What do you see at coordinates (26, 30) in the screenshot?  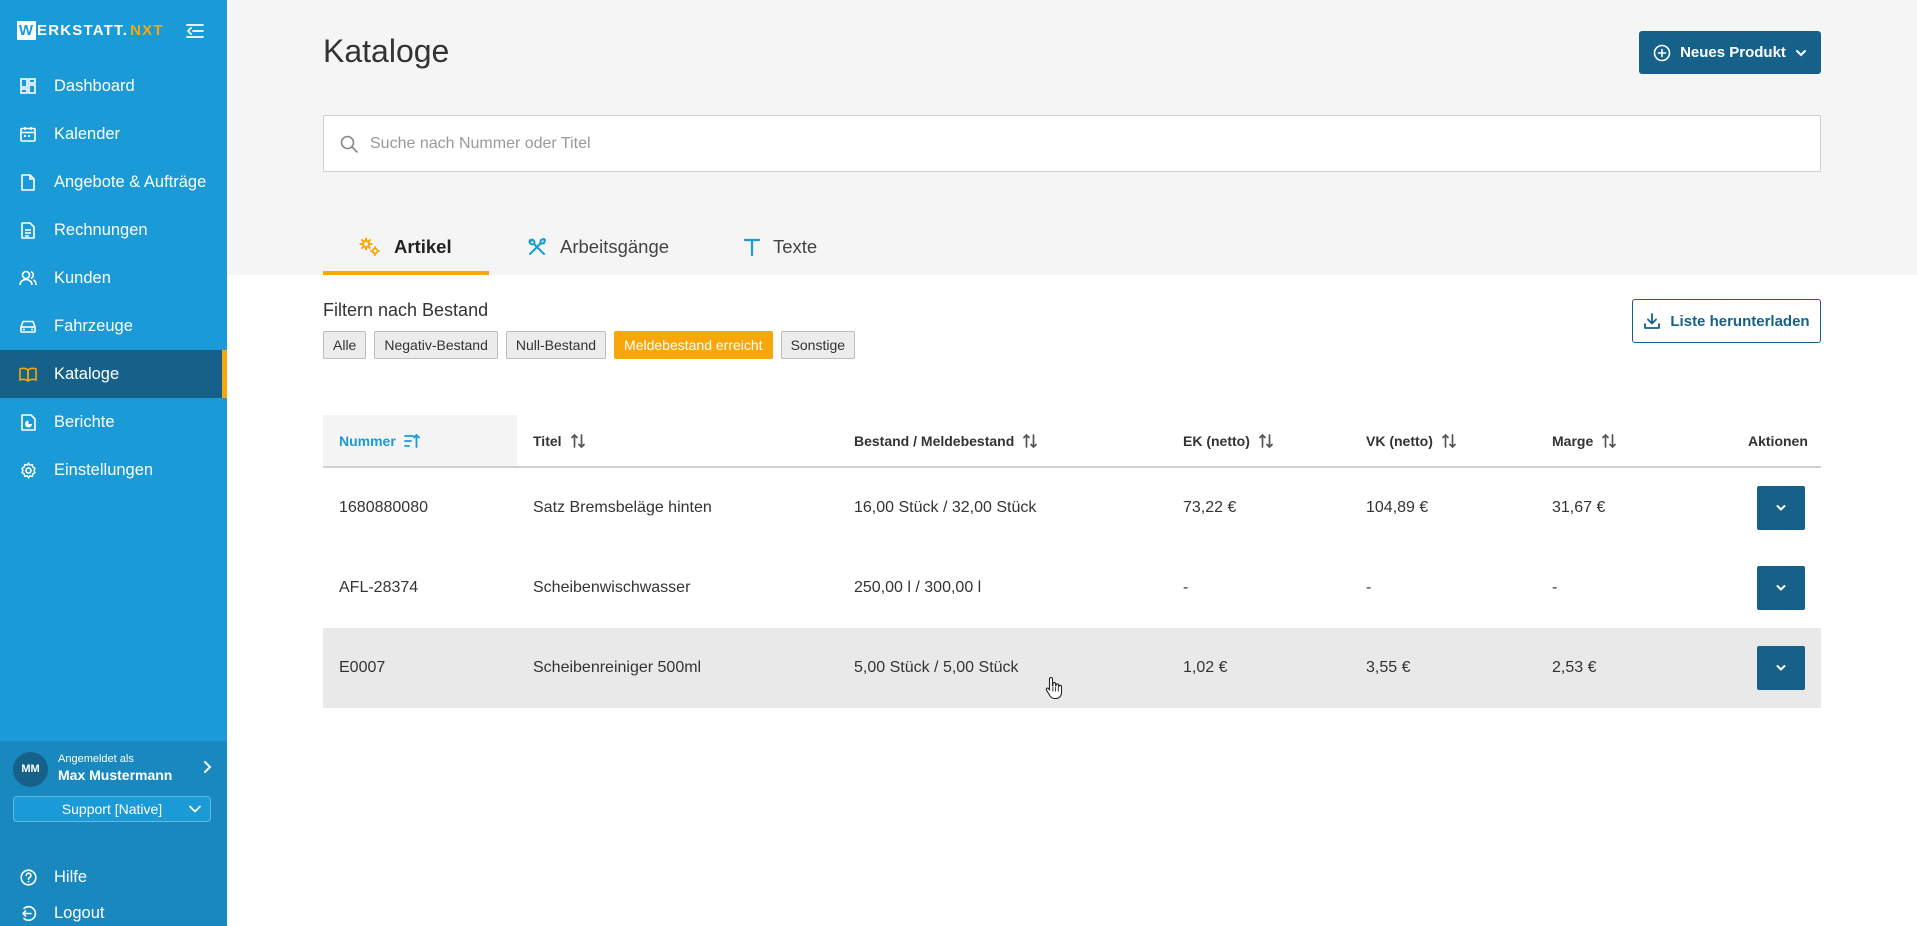 I see `logo-mark: W` at bounding box center [26, 30].